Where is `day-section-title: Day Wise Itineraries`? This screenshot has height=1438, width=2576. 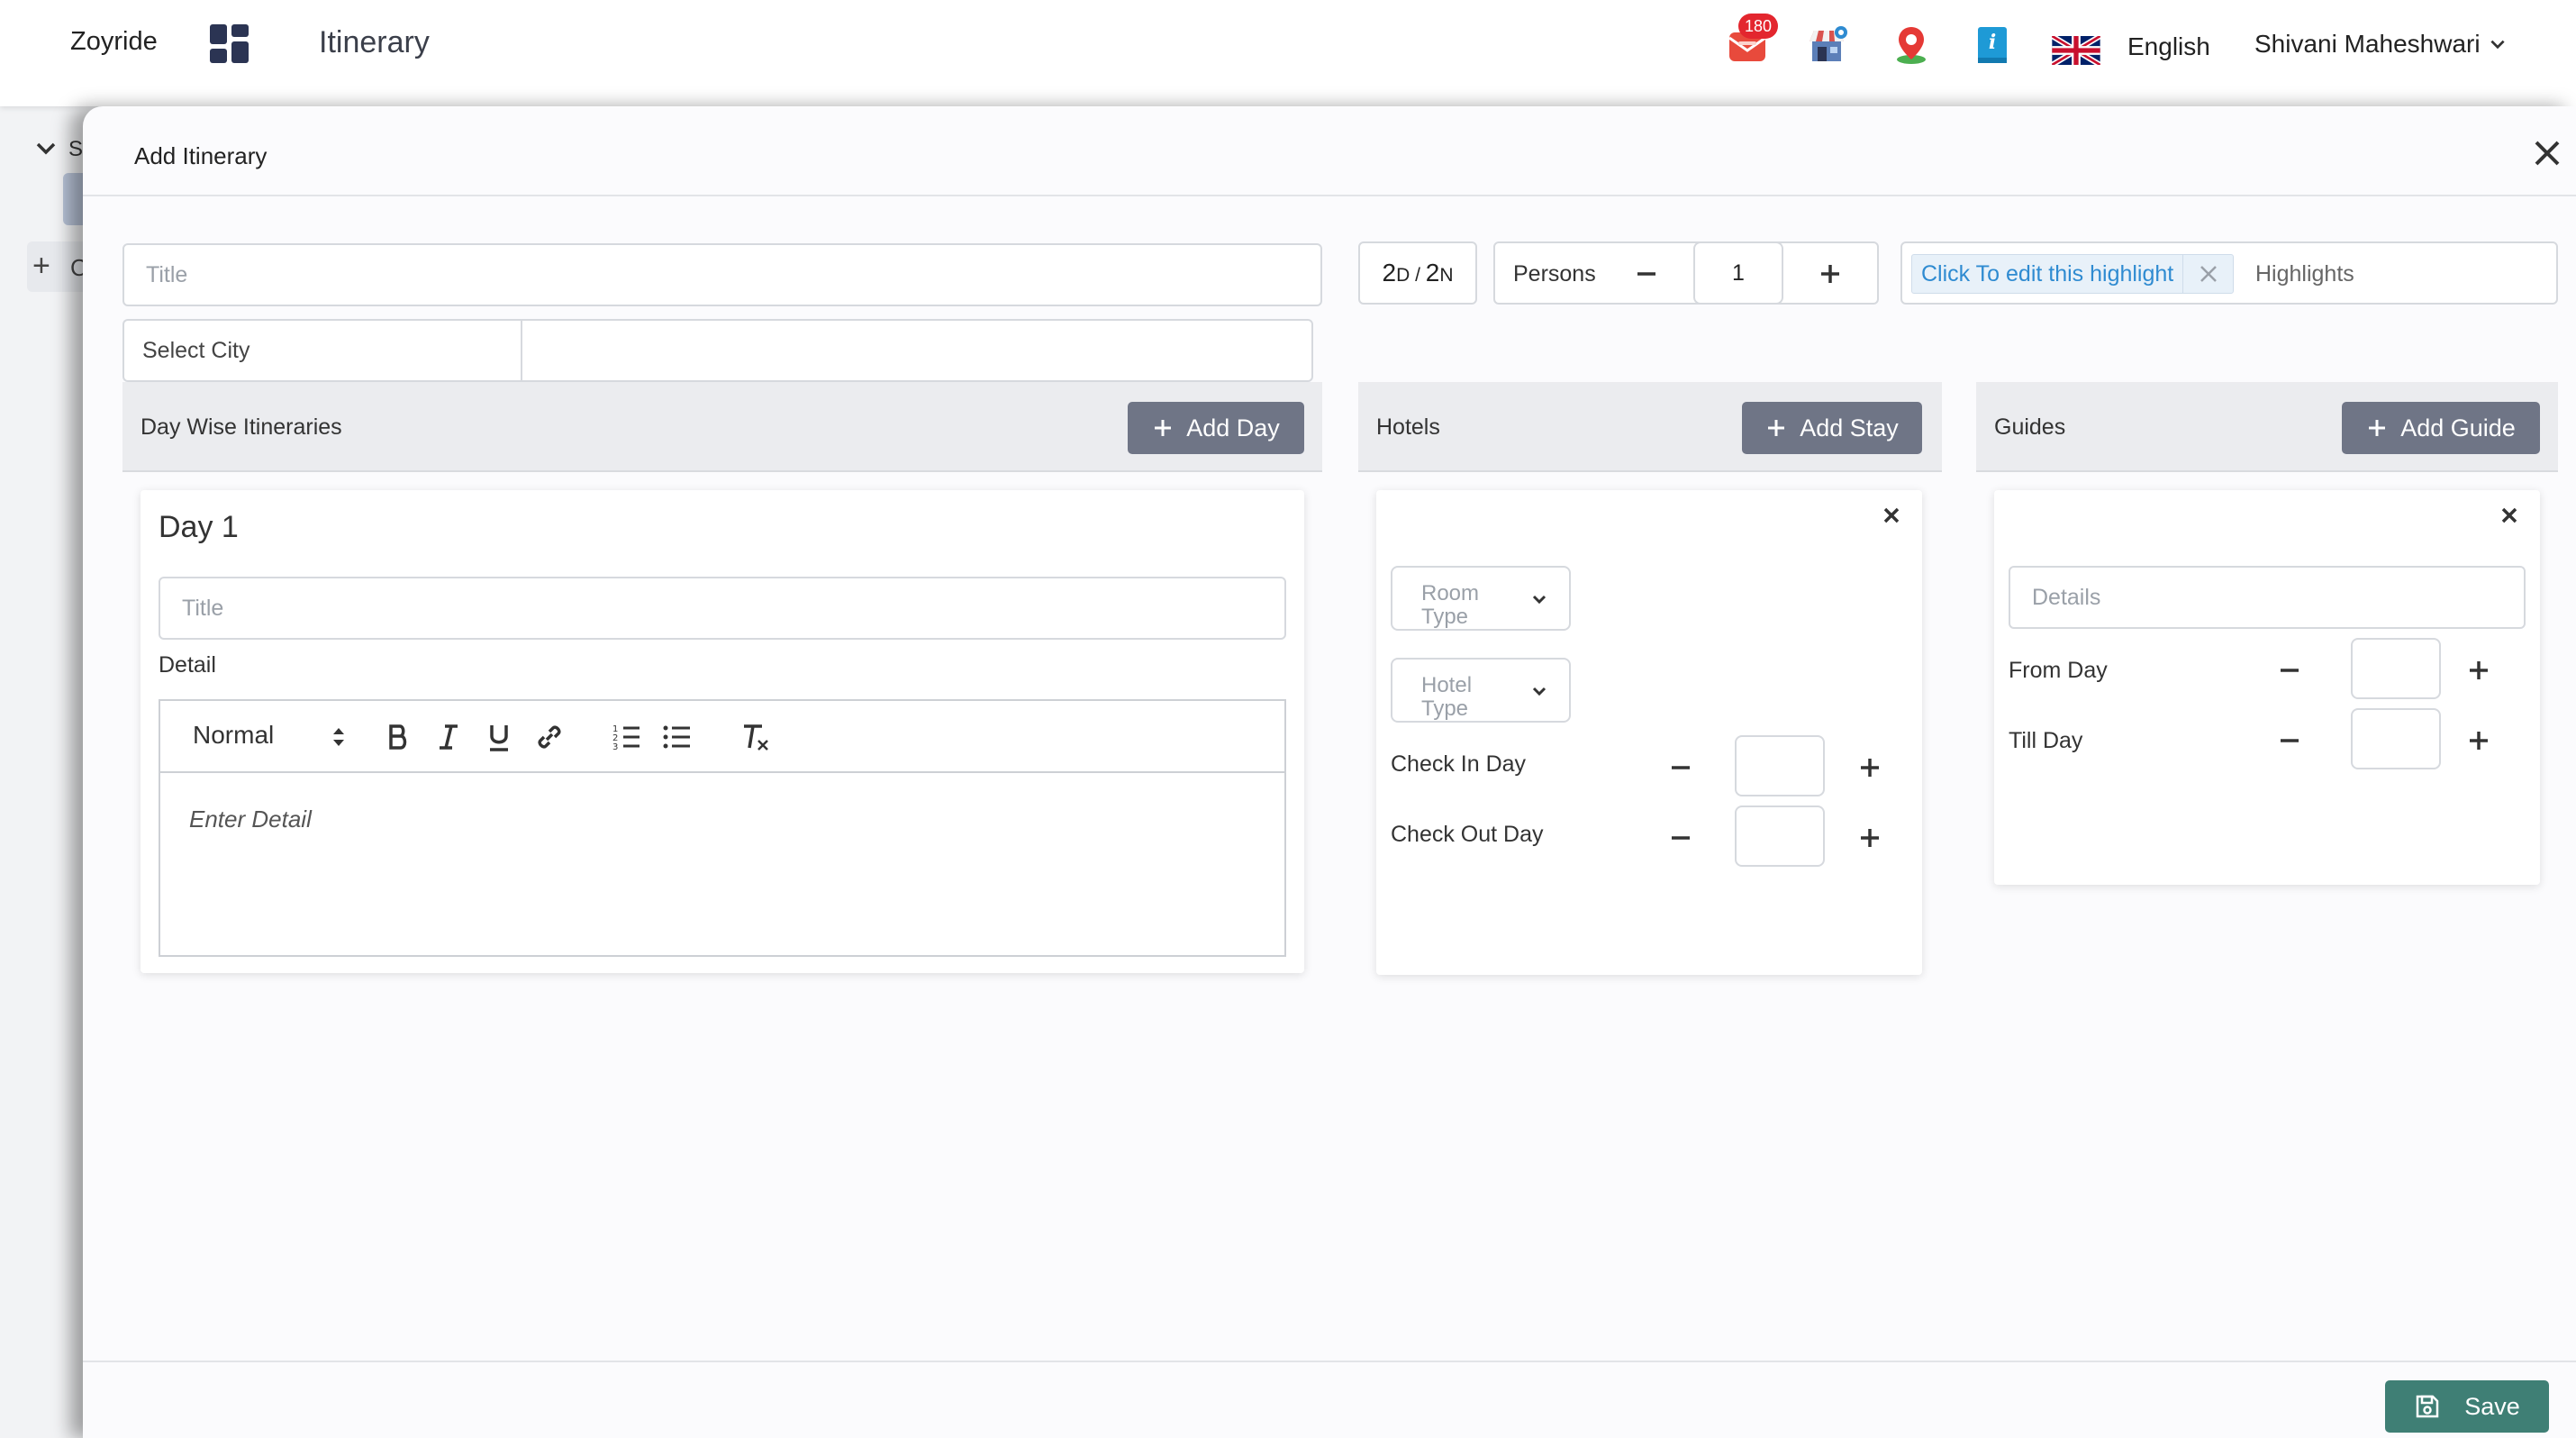
day-section-title: Day Wise Itineraries is located at coordinates (241, 427).